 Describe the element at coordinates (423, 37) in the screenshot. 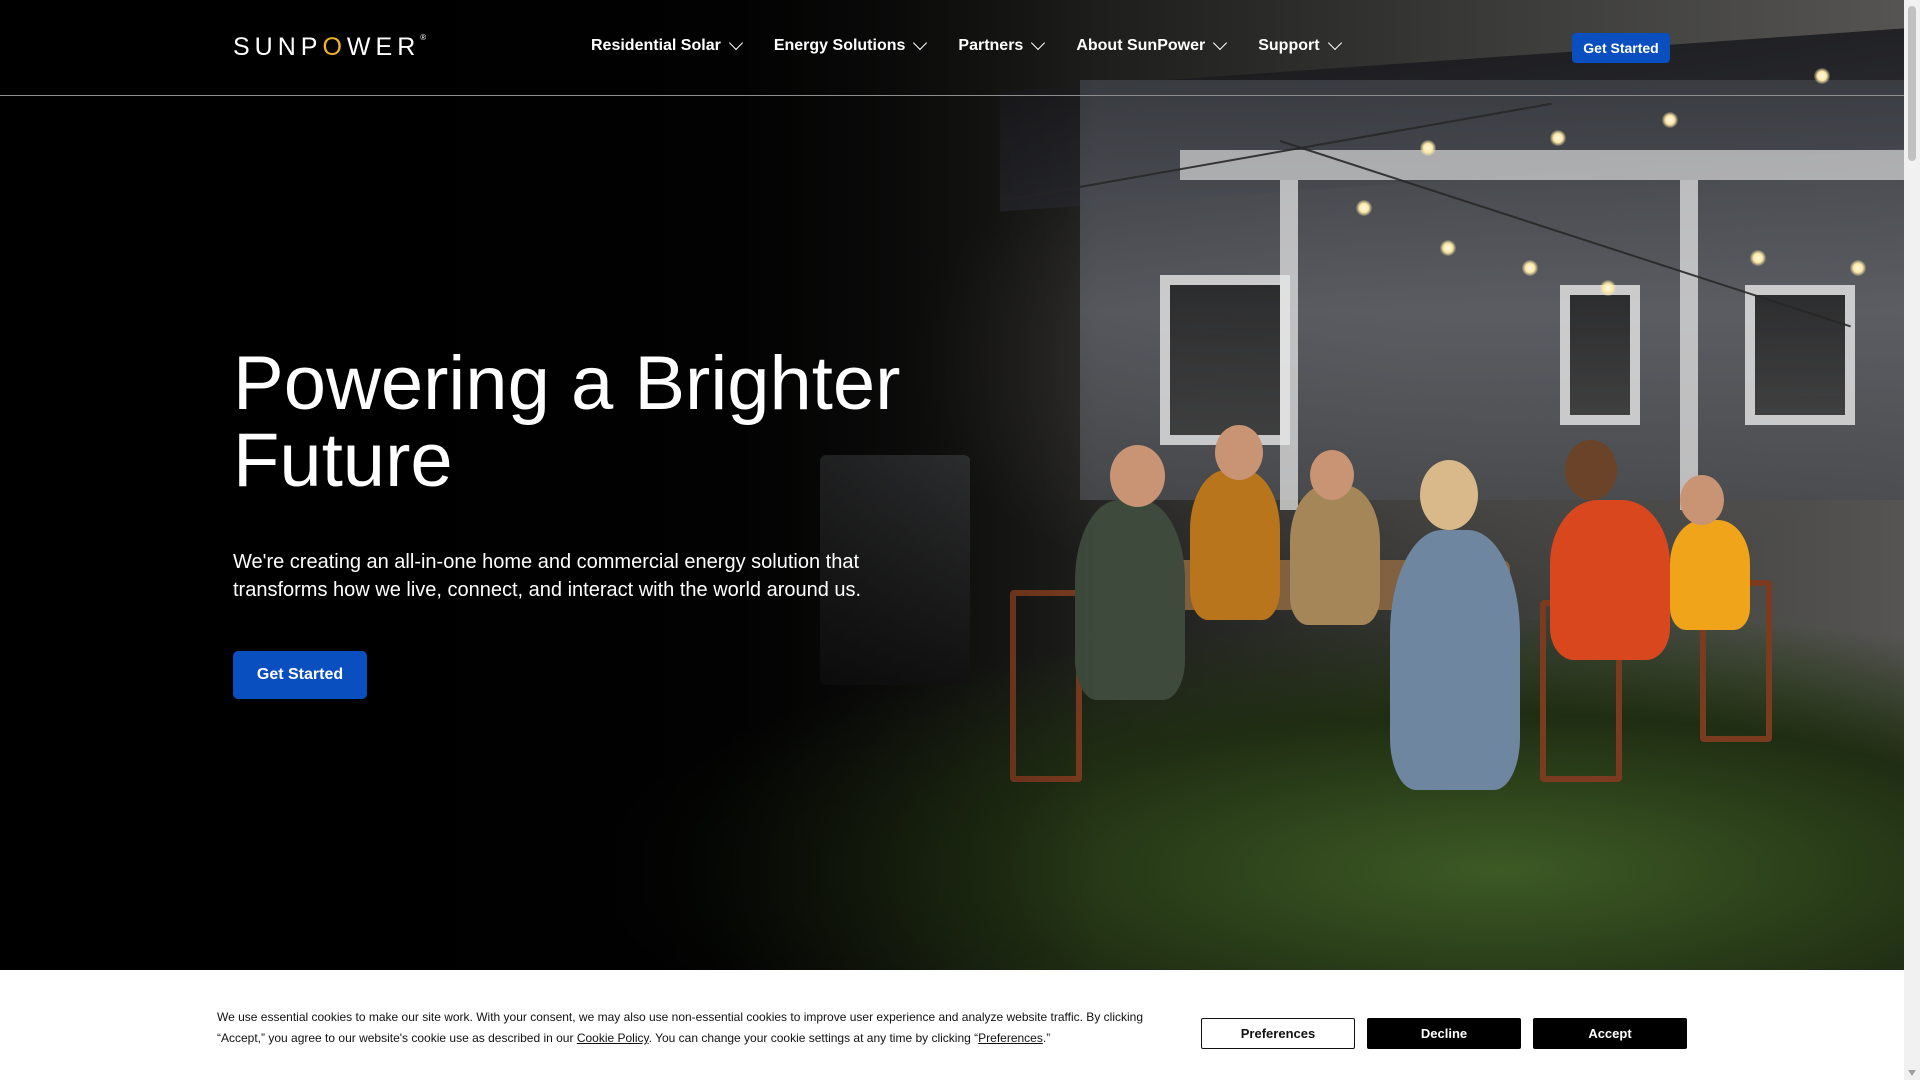

I see `logo-registered-mark: ®` at that location.